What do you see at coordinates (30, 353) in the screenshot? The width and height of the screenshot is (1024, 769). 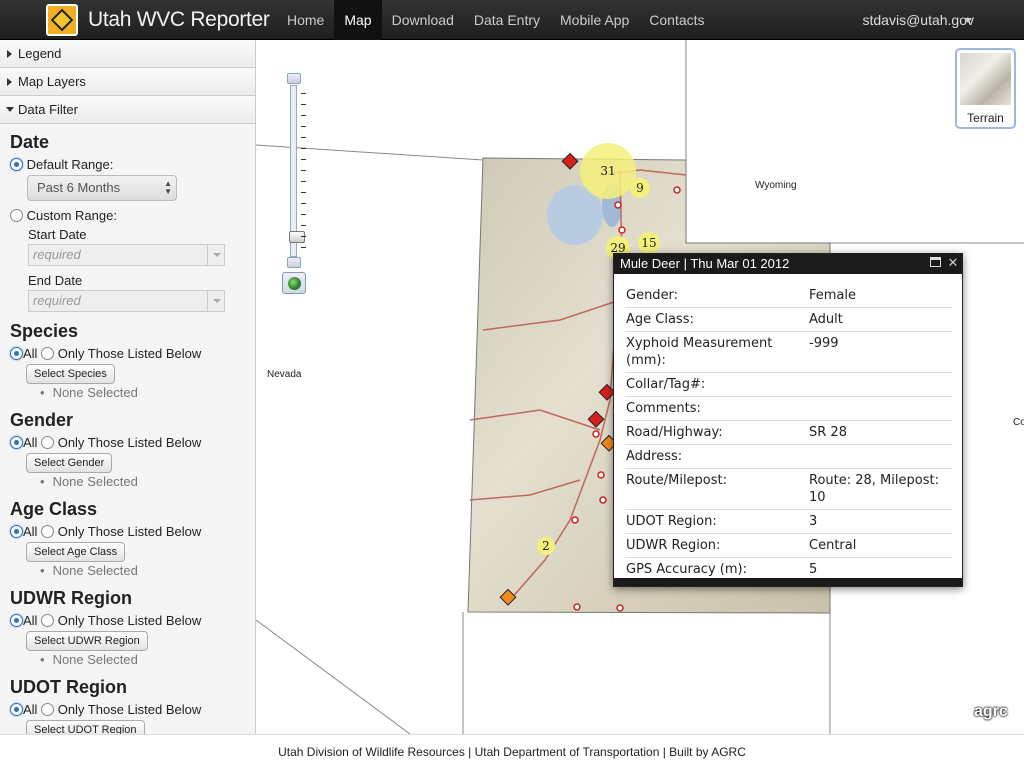 I see `species-all-label: All` at bounding box center [30, 353].